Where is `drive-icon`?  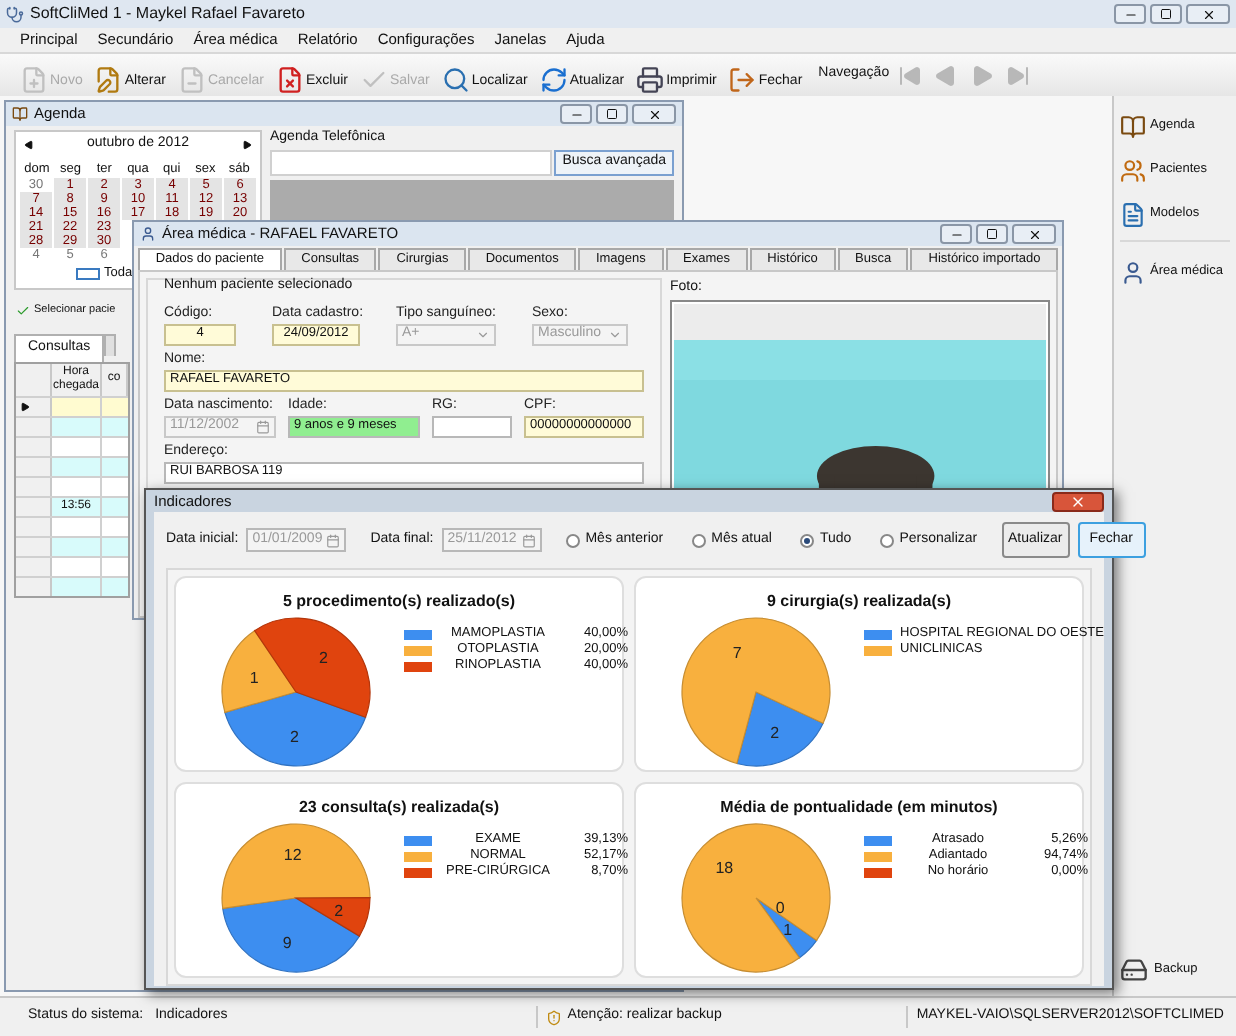
drive-icon is located at coordinates (1134, 970).